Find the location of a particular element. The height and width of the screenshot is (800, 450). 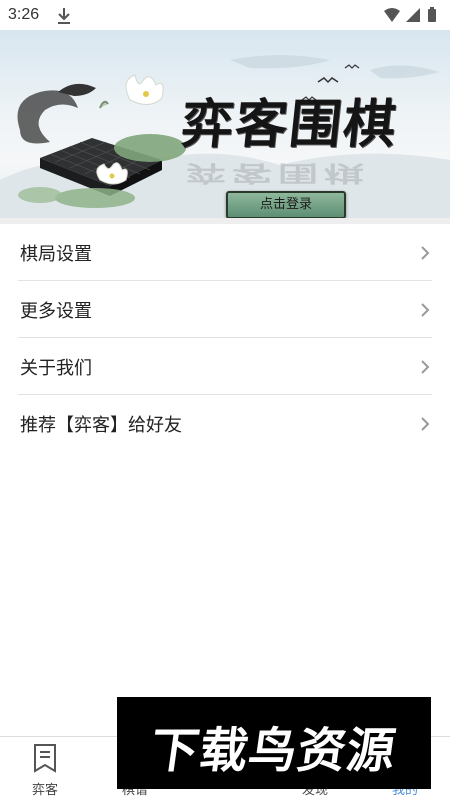

menu-item-more-settings: 更多设置 is located at coordinates (225, 309).